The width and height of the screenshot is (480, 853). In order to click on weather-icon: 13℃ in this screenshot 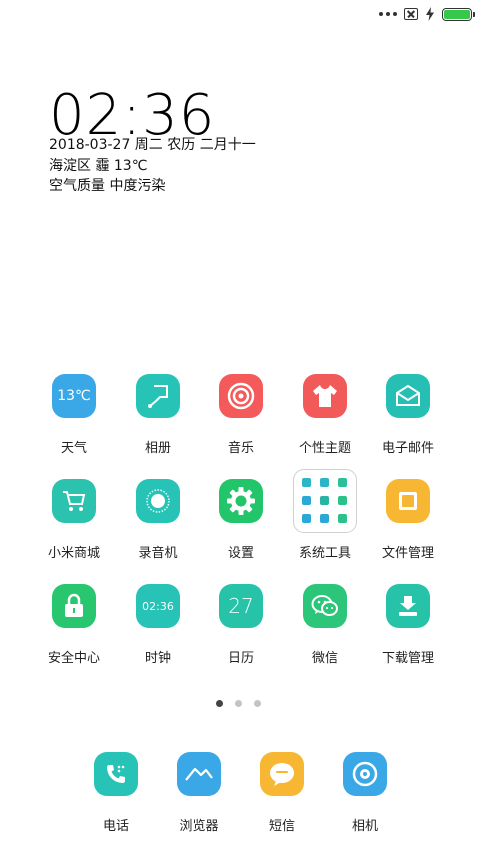, I will do `click(74, 396)`.